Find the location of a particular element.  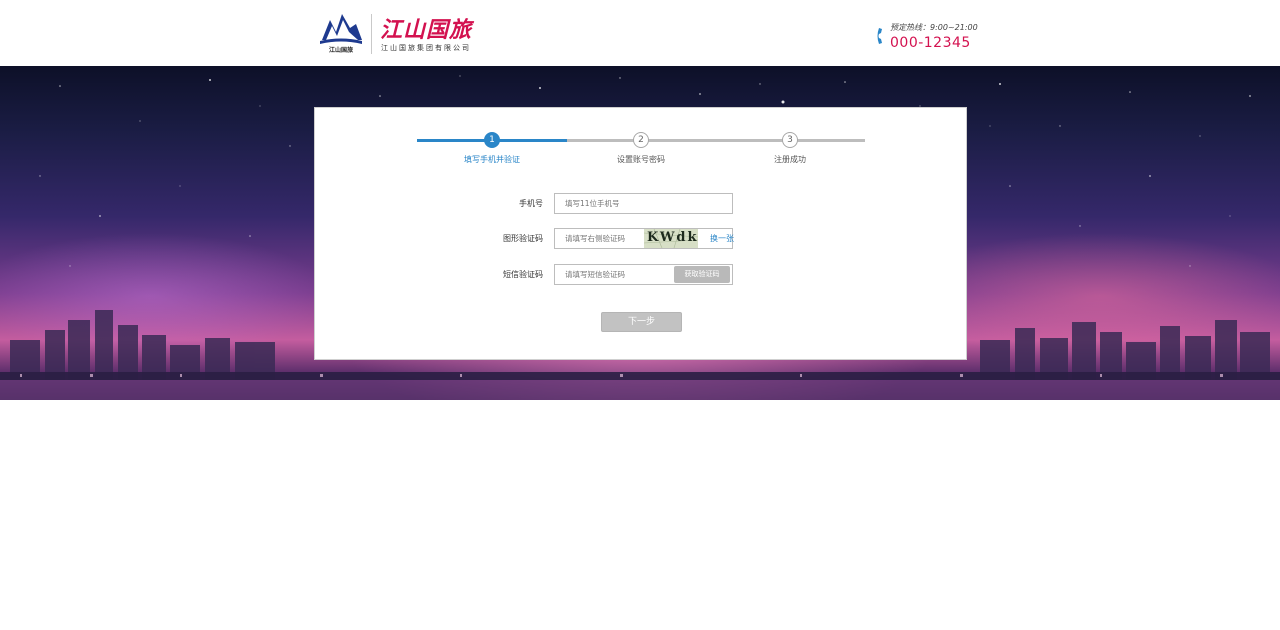

mountain-logo-icon: 江山国旅 is located at coordinates (341, 34).